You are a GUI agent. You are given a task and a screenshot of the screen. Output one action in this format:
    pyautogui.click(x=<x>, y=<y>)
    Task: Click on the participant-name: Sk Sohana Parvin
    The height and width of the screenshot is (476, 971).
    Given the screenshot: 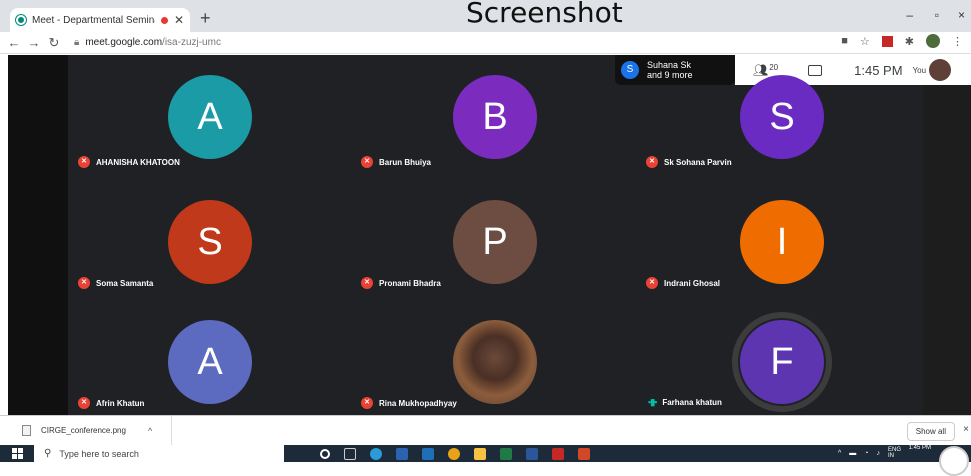 What is the action you would take?
    pyautogui.click(x=698, y=162)
    